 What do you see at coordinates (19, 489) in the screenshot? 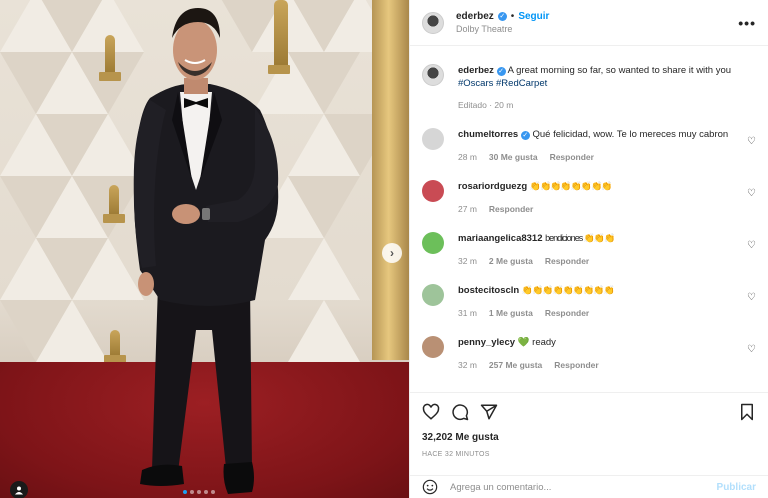
I see `tag-user-icon` at bounding box center [19, 489].